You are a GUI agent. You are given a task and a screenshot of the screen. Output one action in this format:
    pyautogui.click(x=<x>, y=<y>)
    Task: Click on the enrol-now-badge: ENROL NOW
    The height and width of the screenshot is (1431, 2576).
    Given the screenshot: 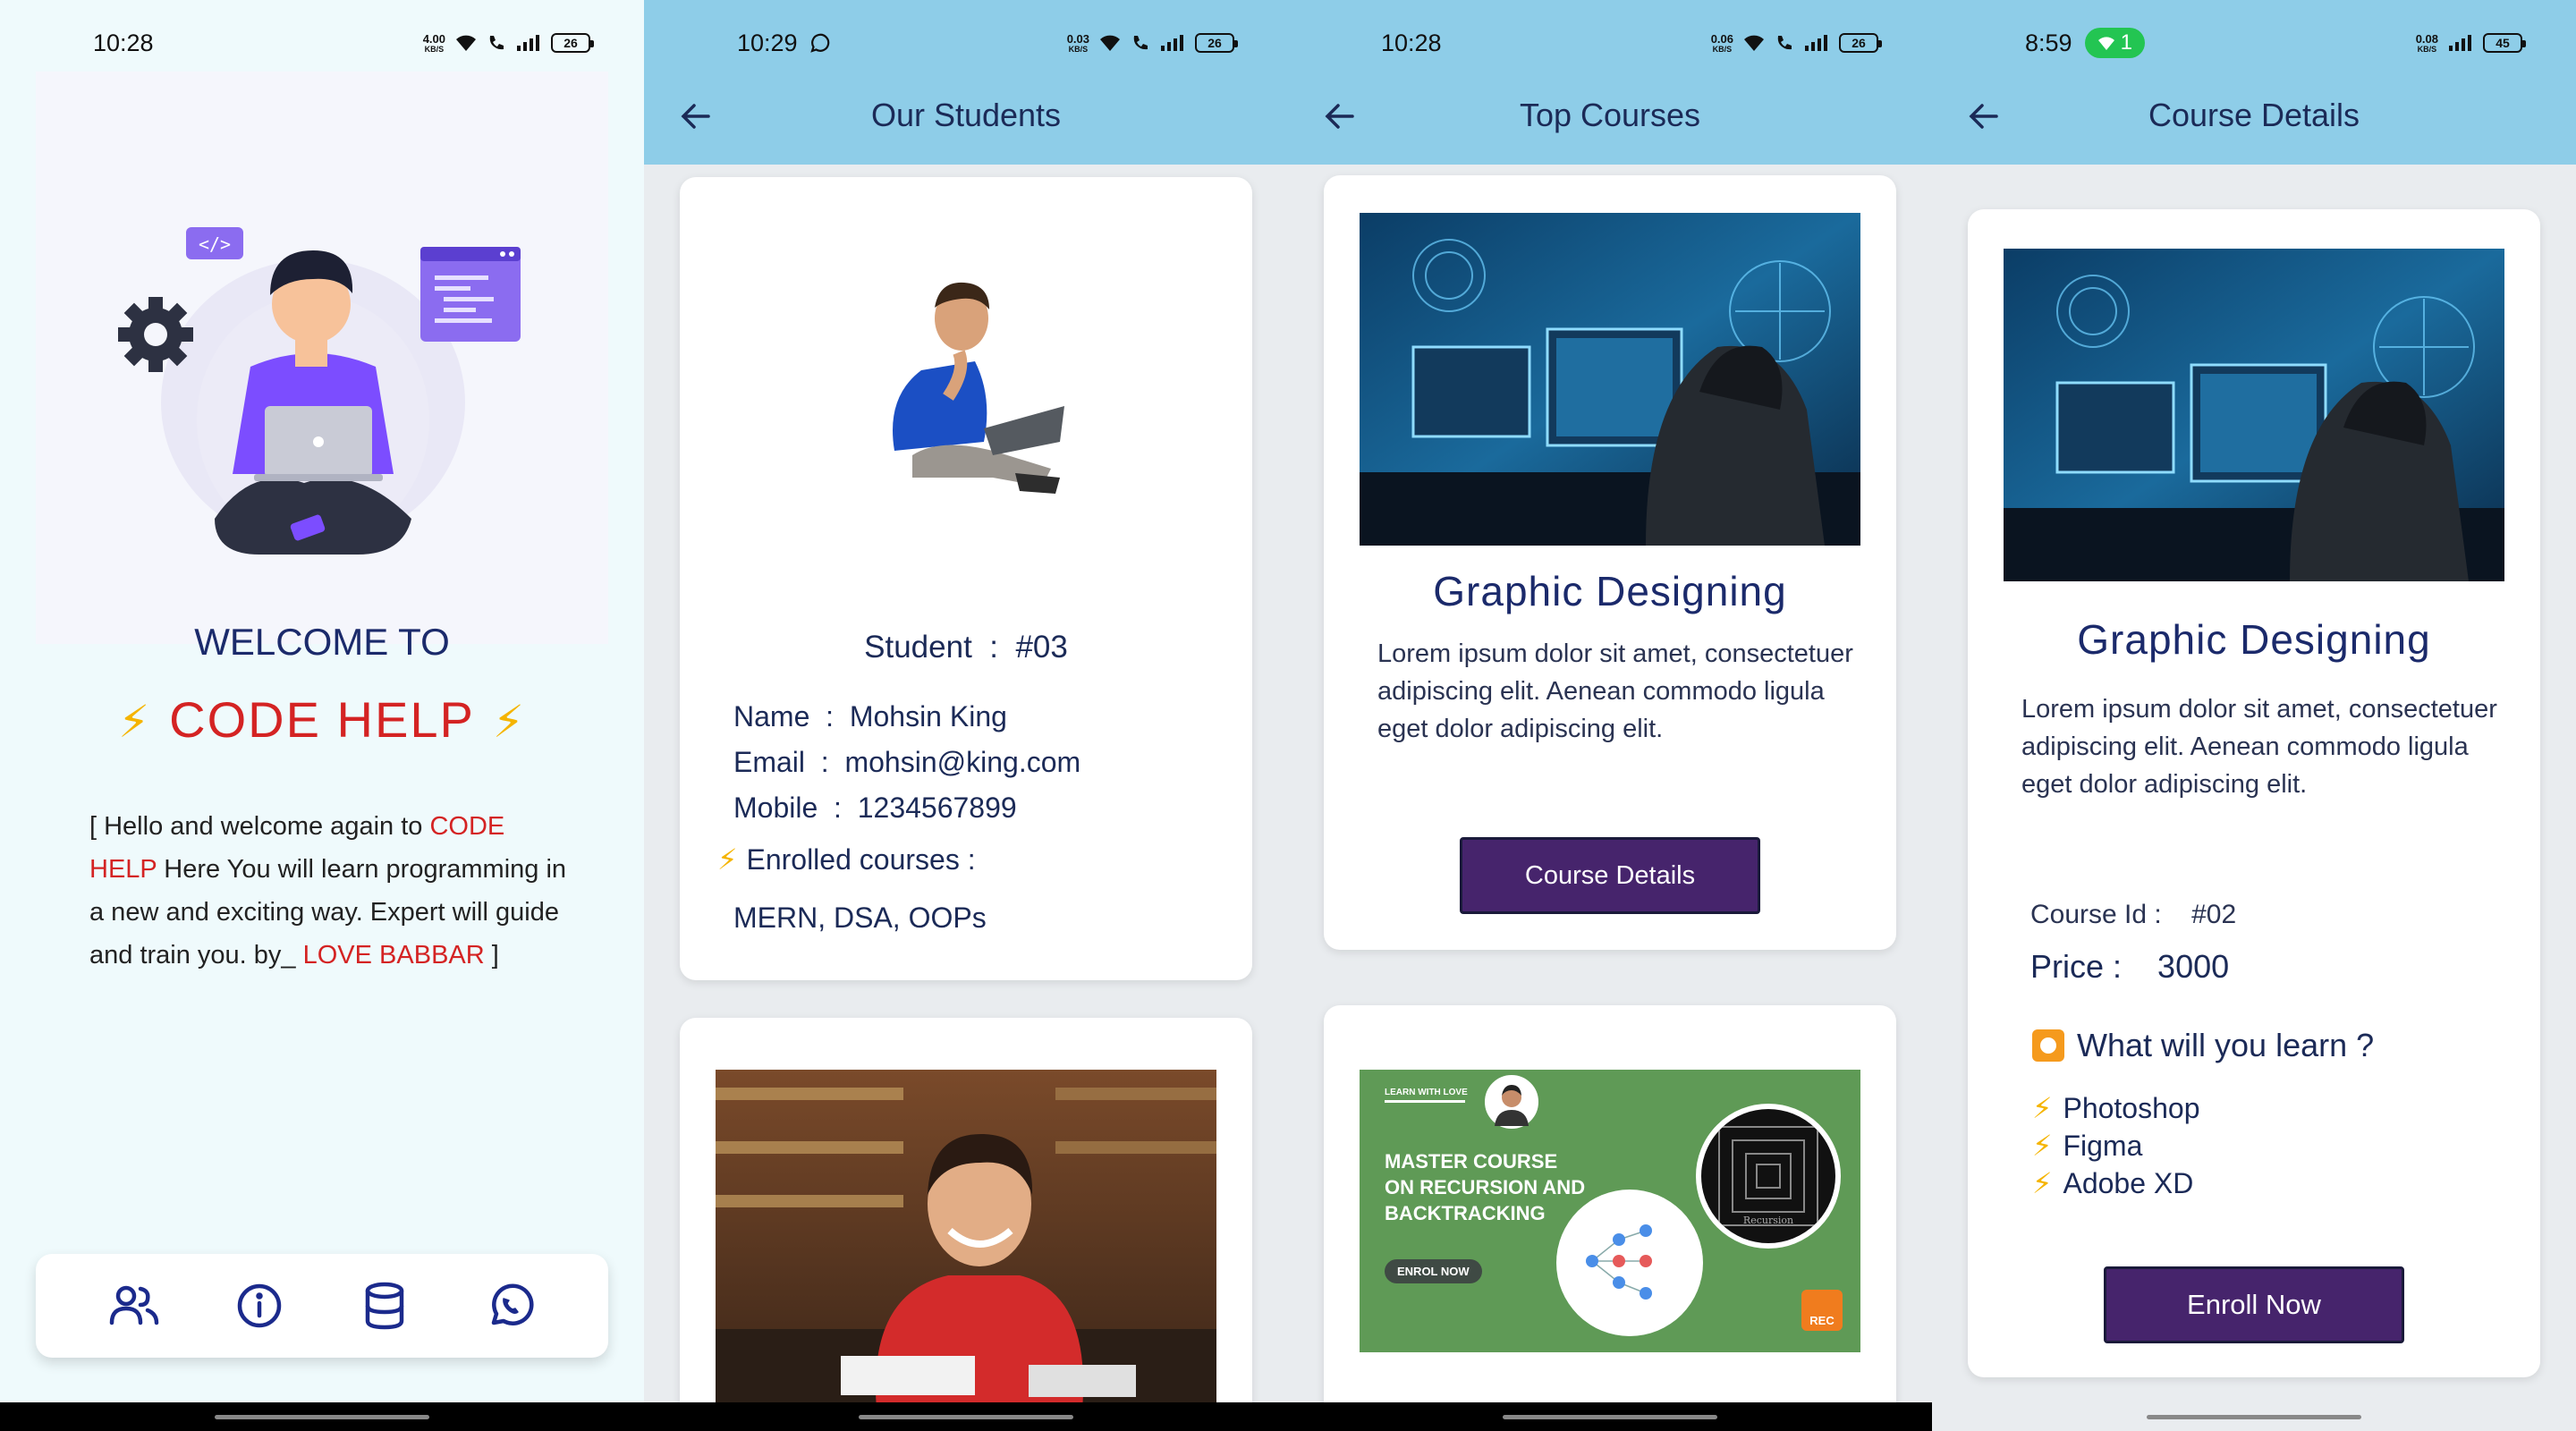 What is the action you would take?
    pyautogui.click(x=1433, y=1271)
    